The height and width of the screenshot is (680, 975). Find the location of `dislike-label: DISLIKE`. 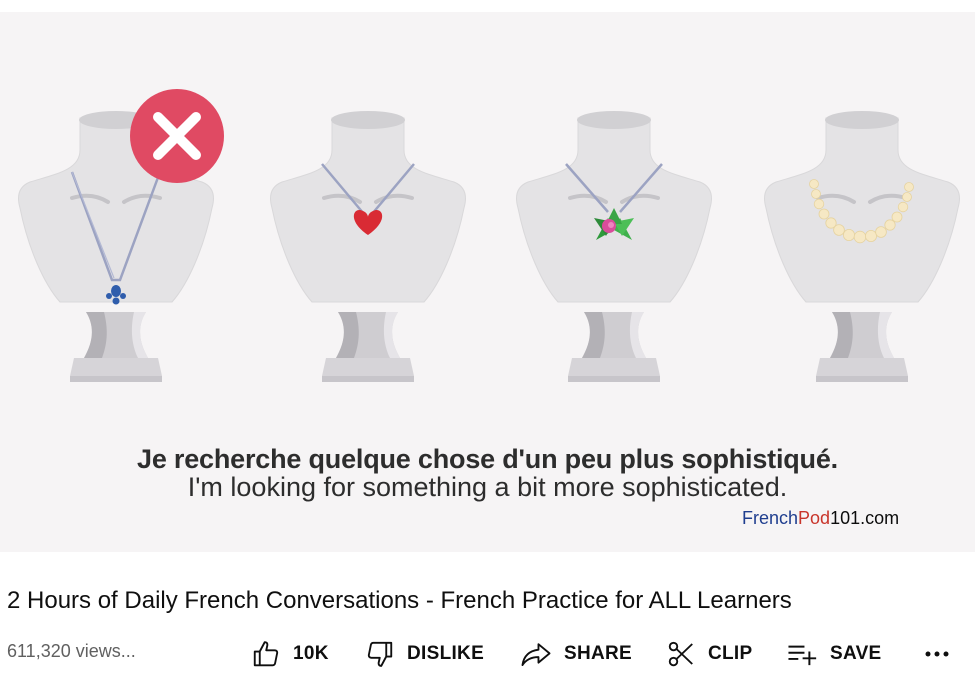

dislike-label: DISLIKE is located at coordinates (446, 653).